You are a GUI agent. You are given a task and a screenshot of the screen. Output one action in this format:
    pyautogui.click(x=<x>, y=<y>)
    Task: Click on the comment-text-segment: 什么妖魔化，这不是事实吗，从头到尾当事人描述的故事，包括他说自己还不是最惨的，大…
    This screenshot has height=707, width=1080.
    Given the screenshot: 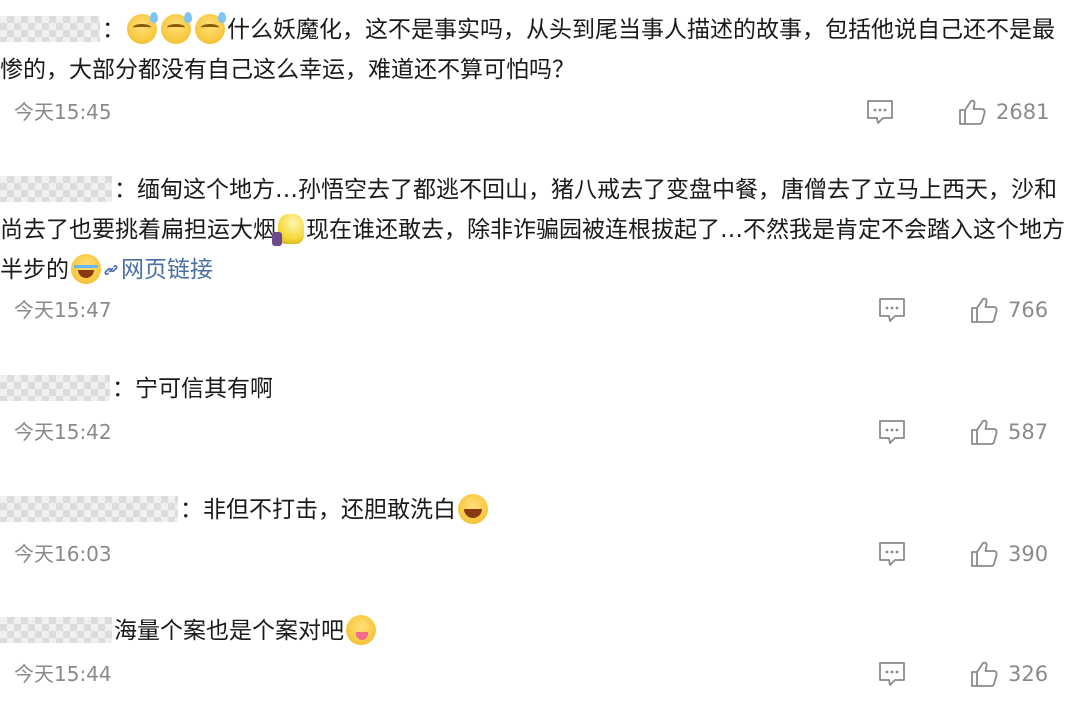 What is the action you would take?
    pyautogui.click(x=527, y=50)
    